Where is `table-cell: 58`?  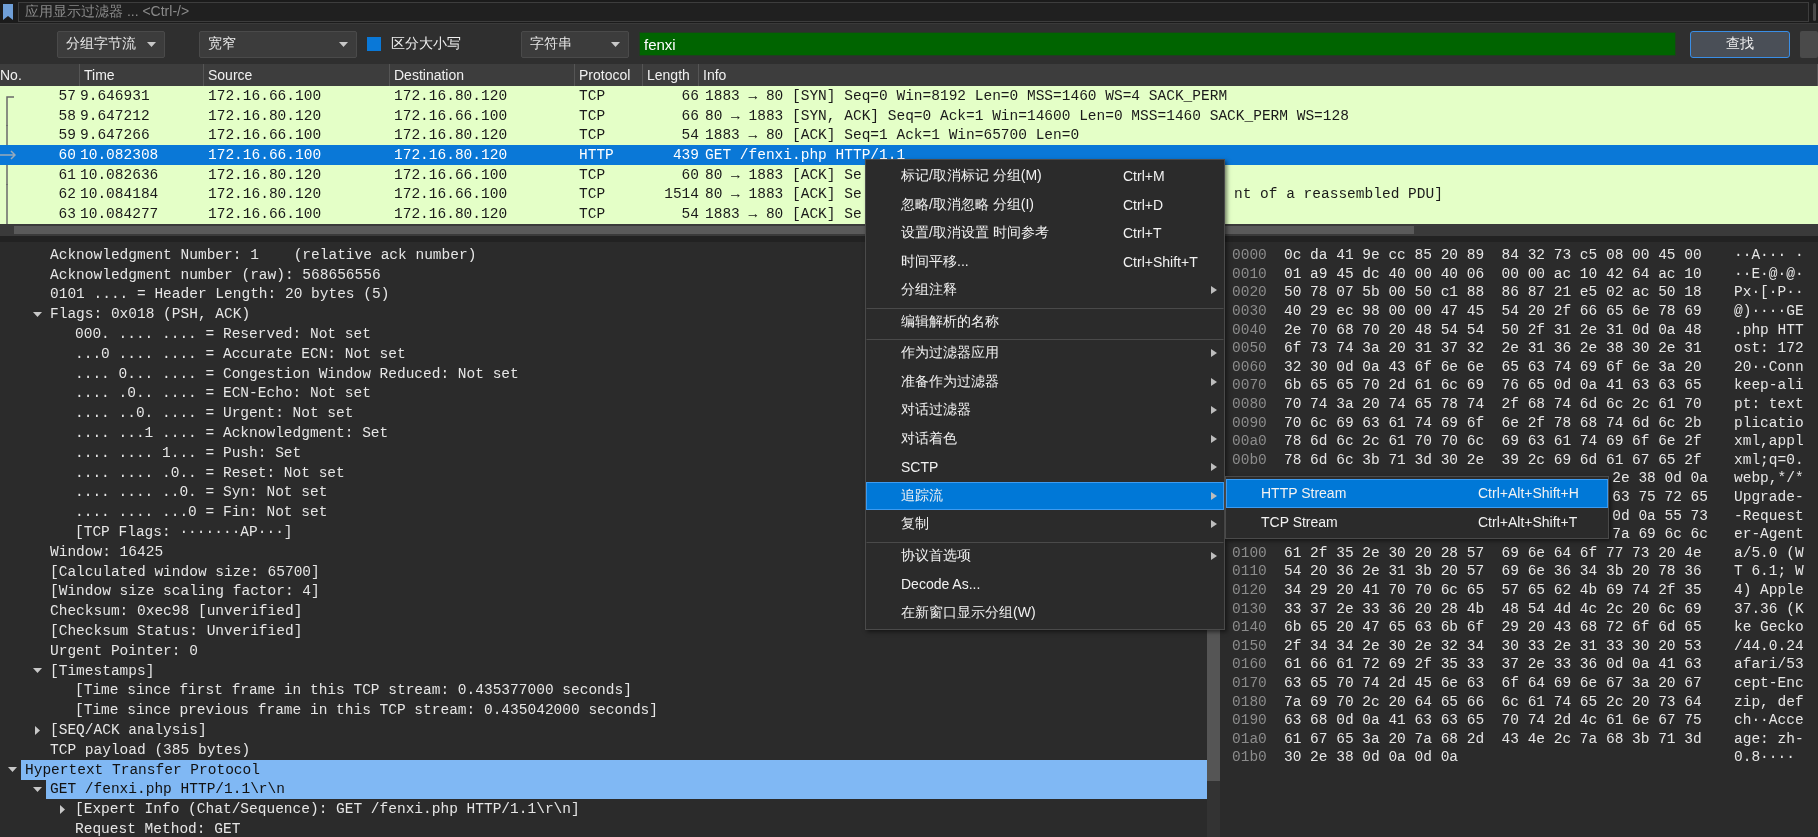
table-cell: 58 is located at coordinates (67, 115).